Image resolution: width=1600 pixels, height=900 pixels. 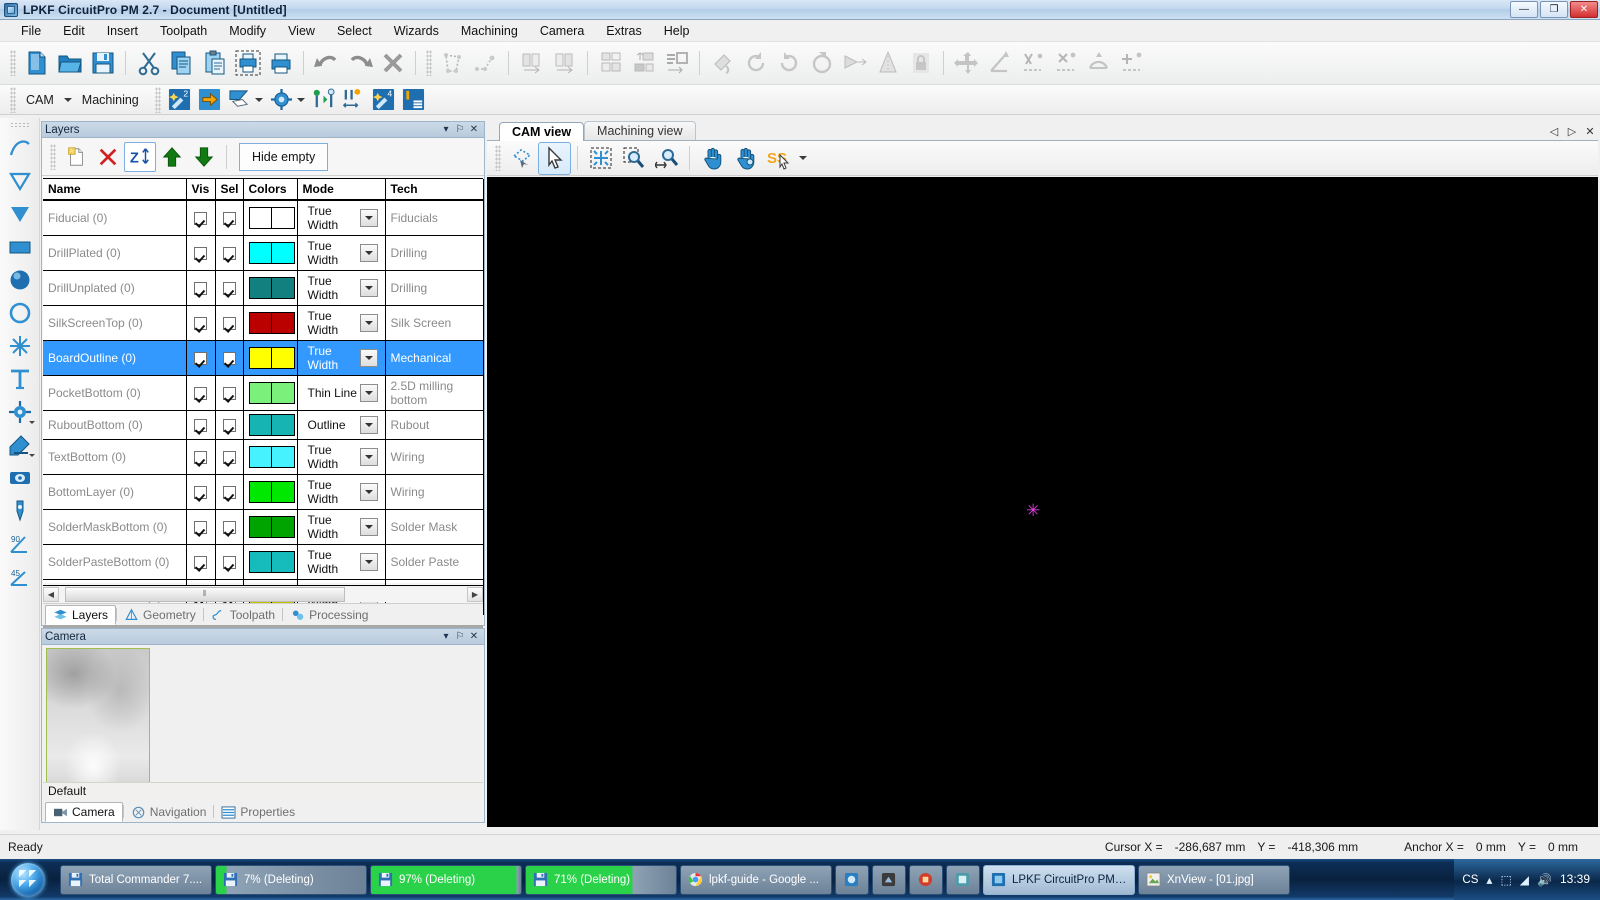 I want to click on layers-horizontal-scrollbar: ◀ ⦀ ▶, so click(x=263, y=593).